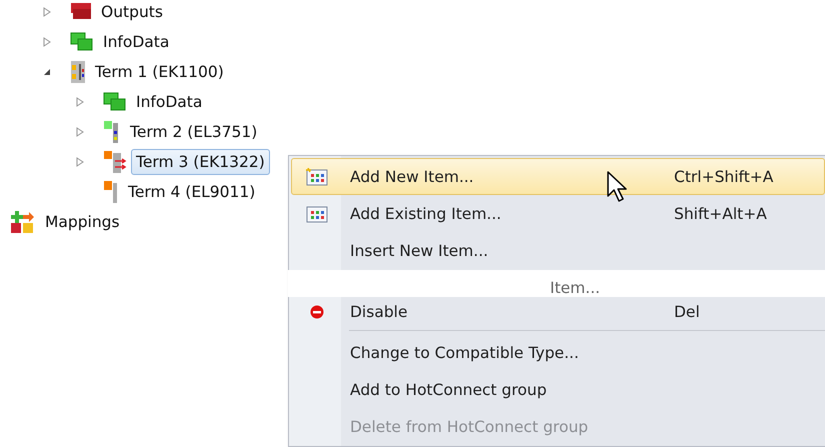  Describe the element at coordinates (193, 132) in the screenshot. I see `tree-item: Term 2 (EL3751)` at that location.